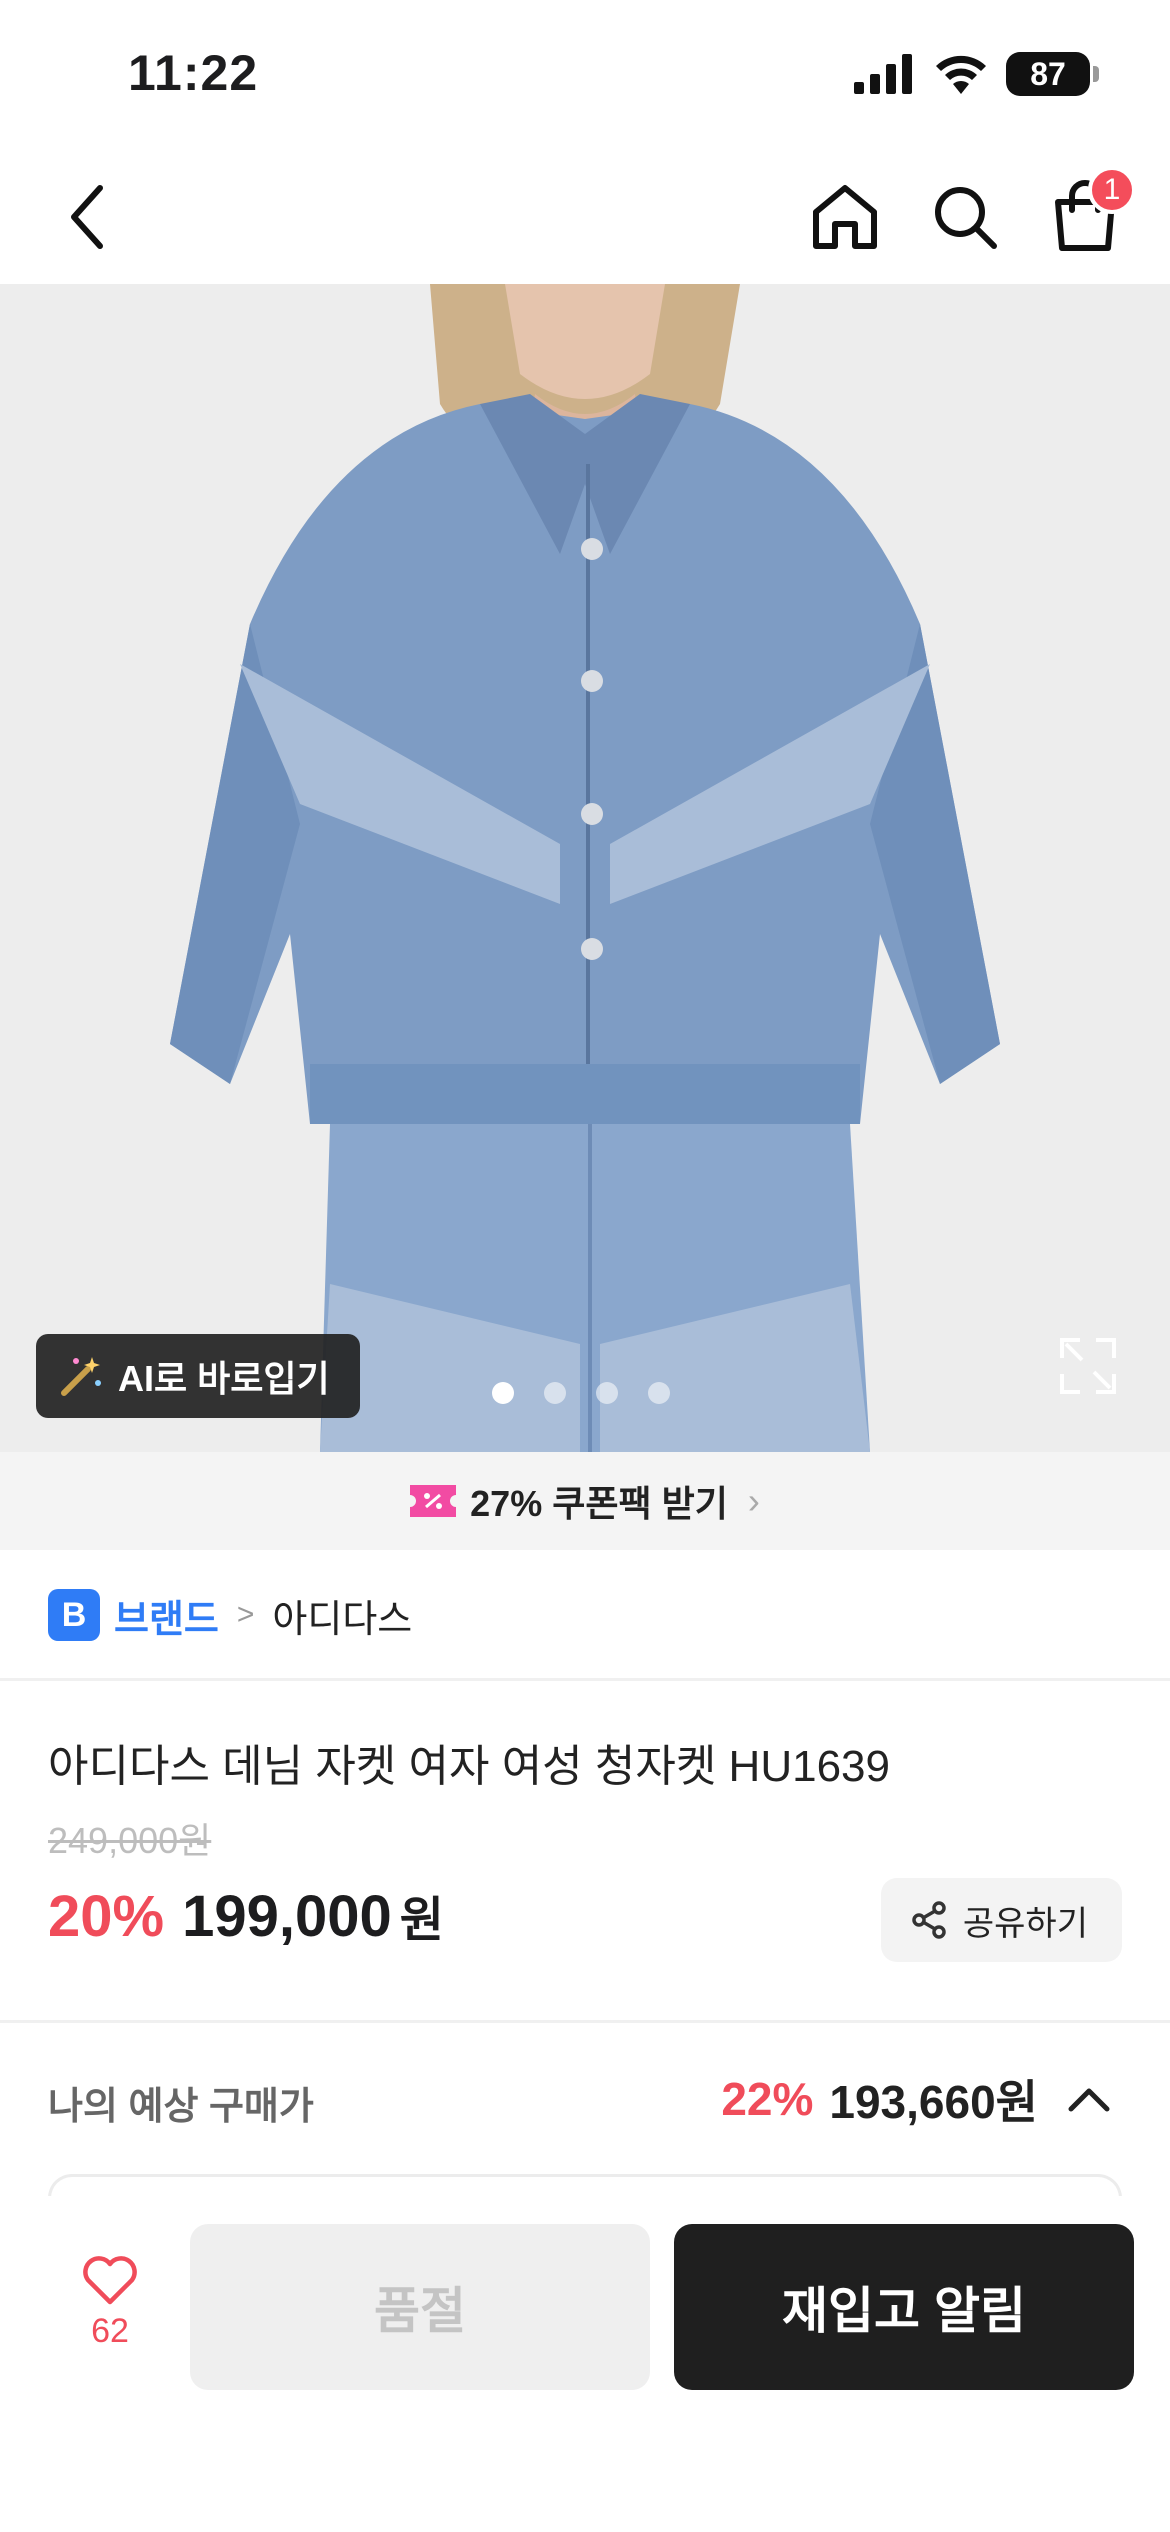 This screenshot has width=1170, height=2532. I want to click on battery-level: 87, so click(1048, 73).